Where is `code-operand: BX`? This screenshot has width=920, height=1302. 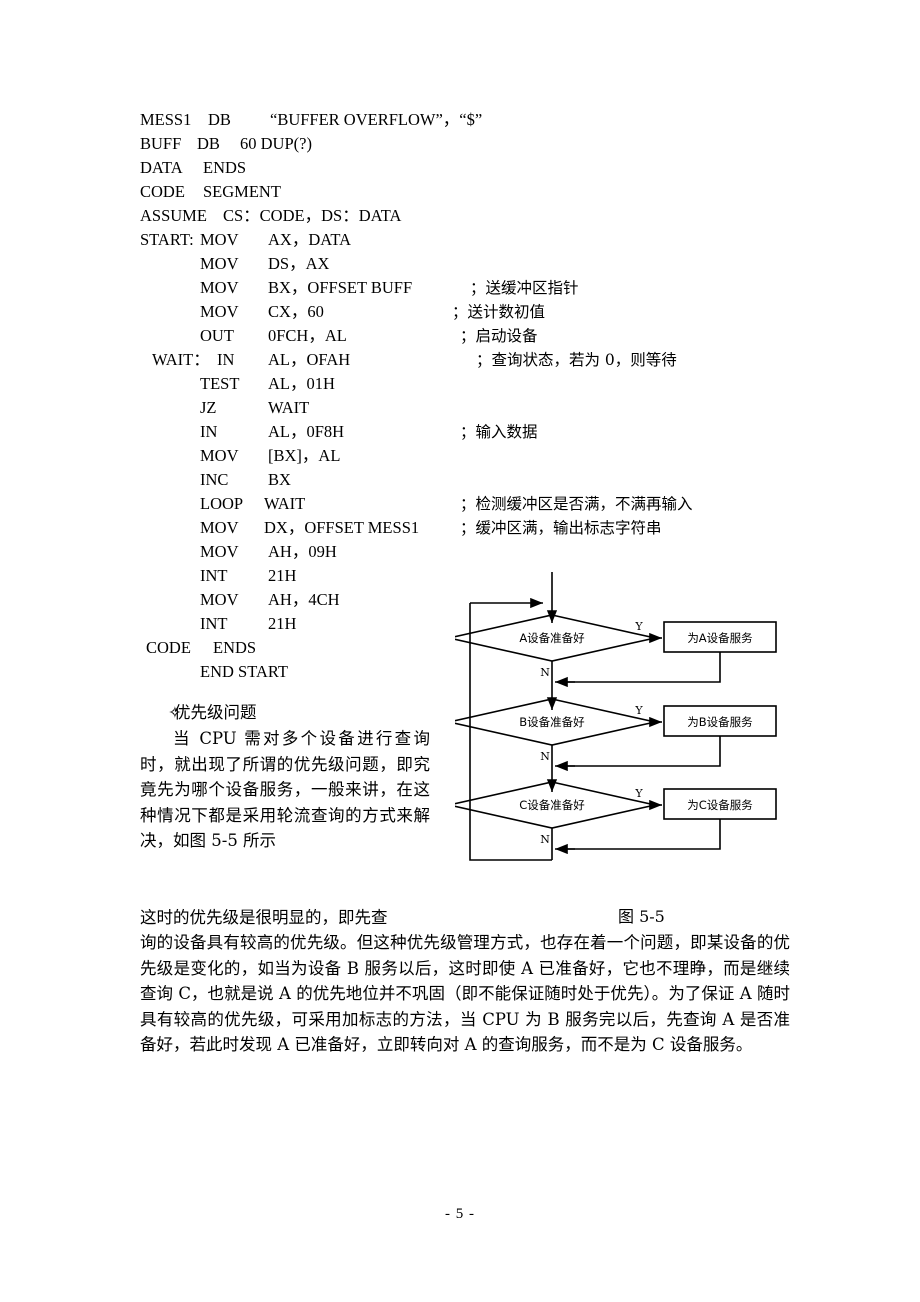 code-operand: BX is located at coordinates (279, 479).